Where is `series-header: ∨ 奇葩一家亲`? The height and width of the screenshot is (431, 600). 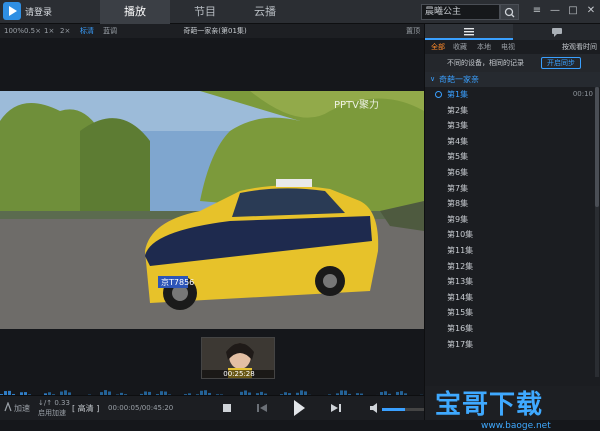 series-header: ∨ 奇葩一家亲 is located at coordinates (512, 79).